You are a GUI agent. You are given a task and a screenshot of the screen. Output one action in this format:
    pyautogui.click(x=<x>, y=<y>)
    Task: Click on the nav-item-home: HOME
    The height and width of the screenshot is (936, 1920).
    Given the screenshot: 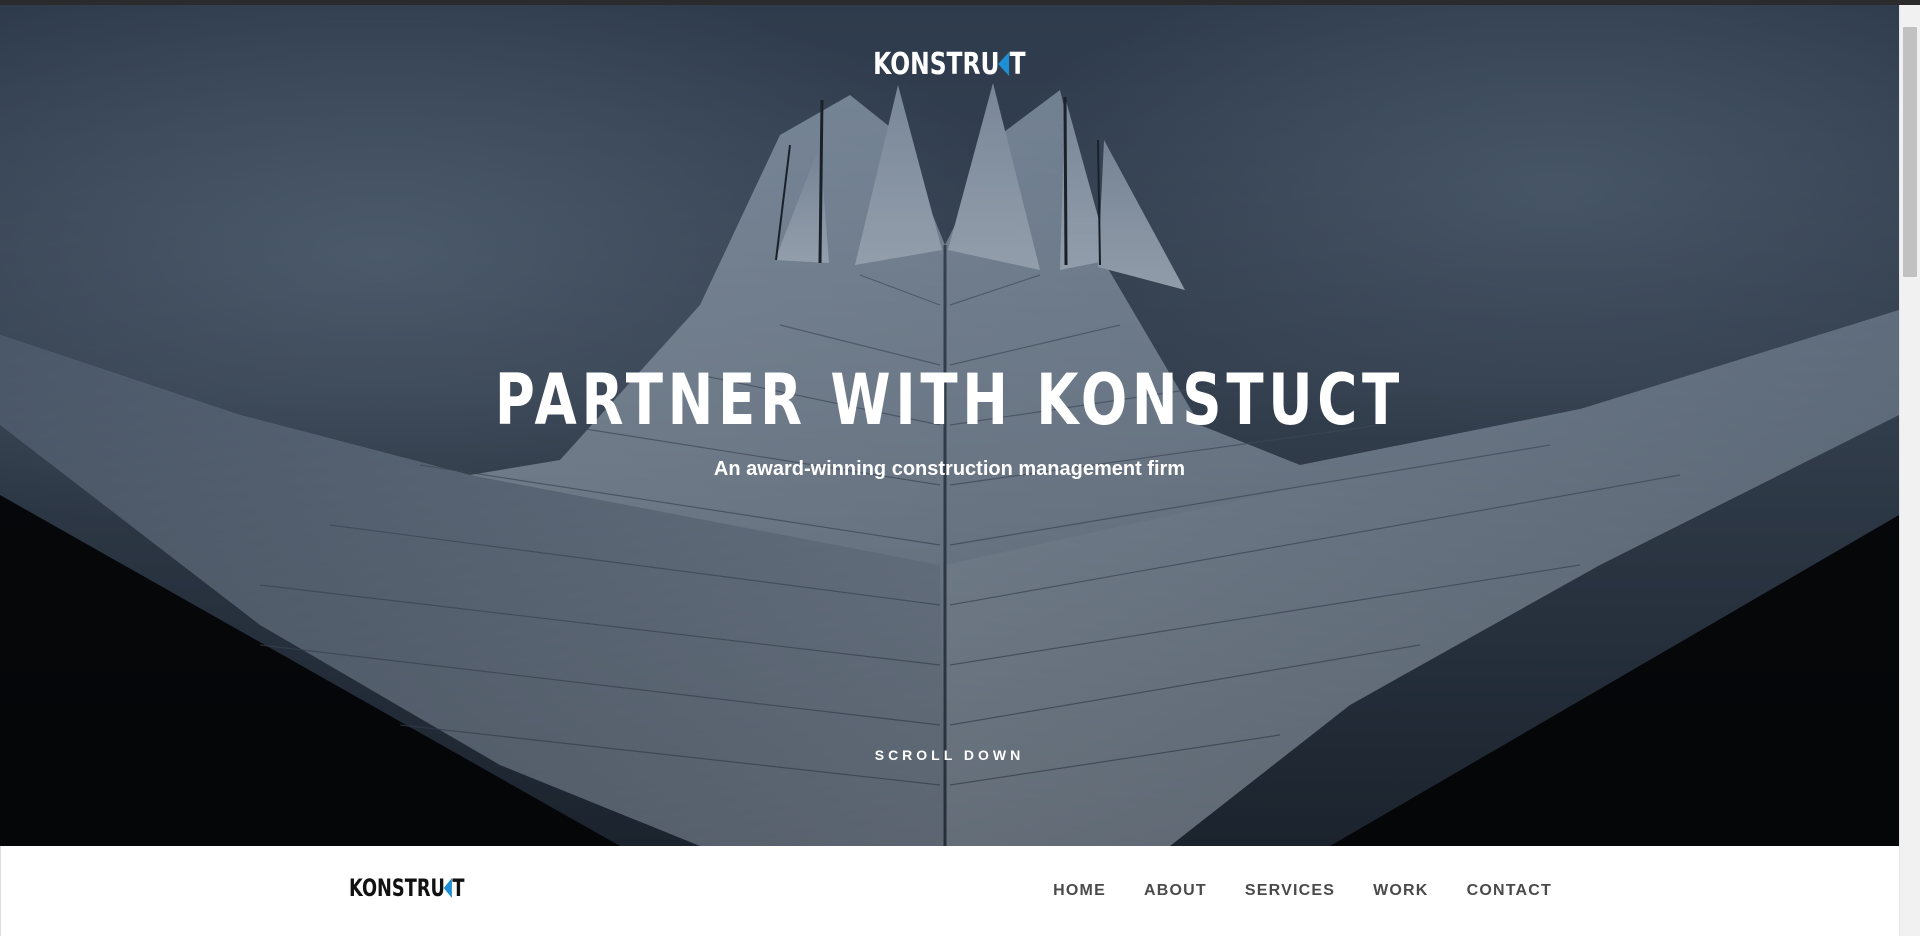 What is the action you would take?
    pyautogui.click(x=1079, y=891)
    